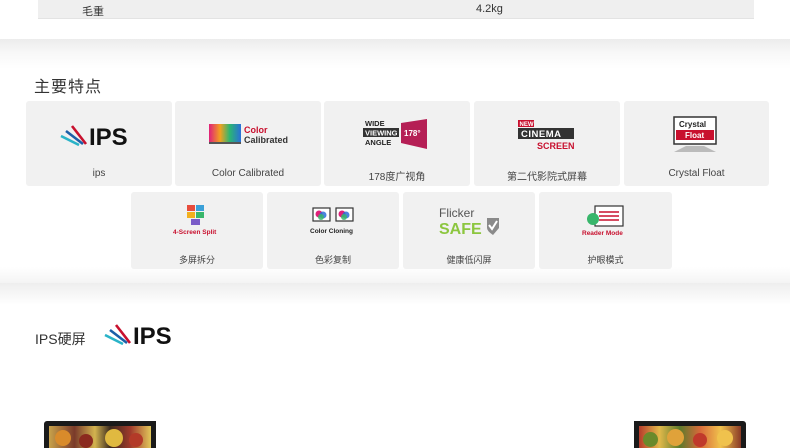  I want to click on logo-text: SCREEN, so click(556, 146).